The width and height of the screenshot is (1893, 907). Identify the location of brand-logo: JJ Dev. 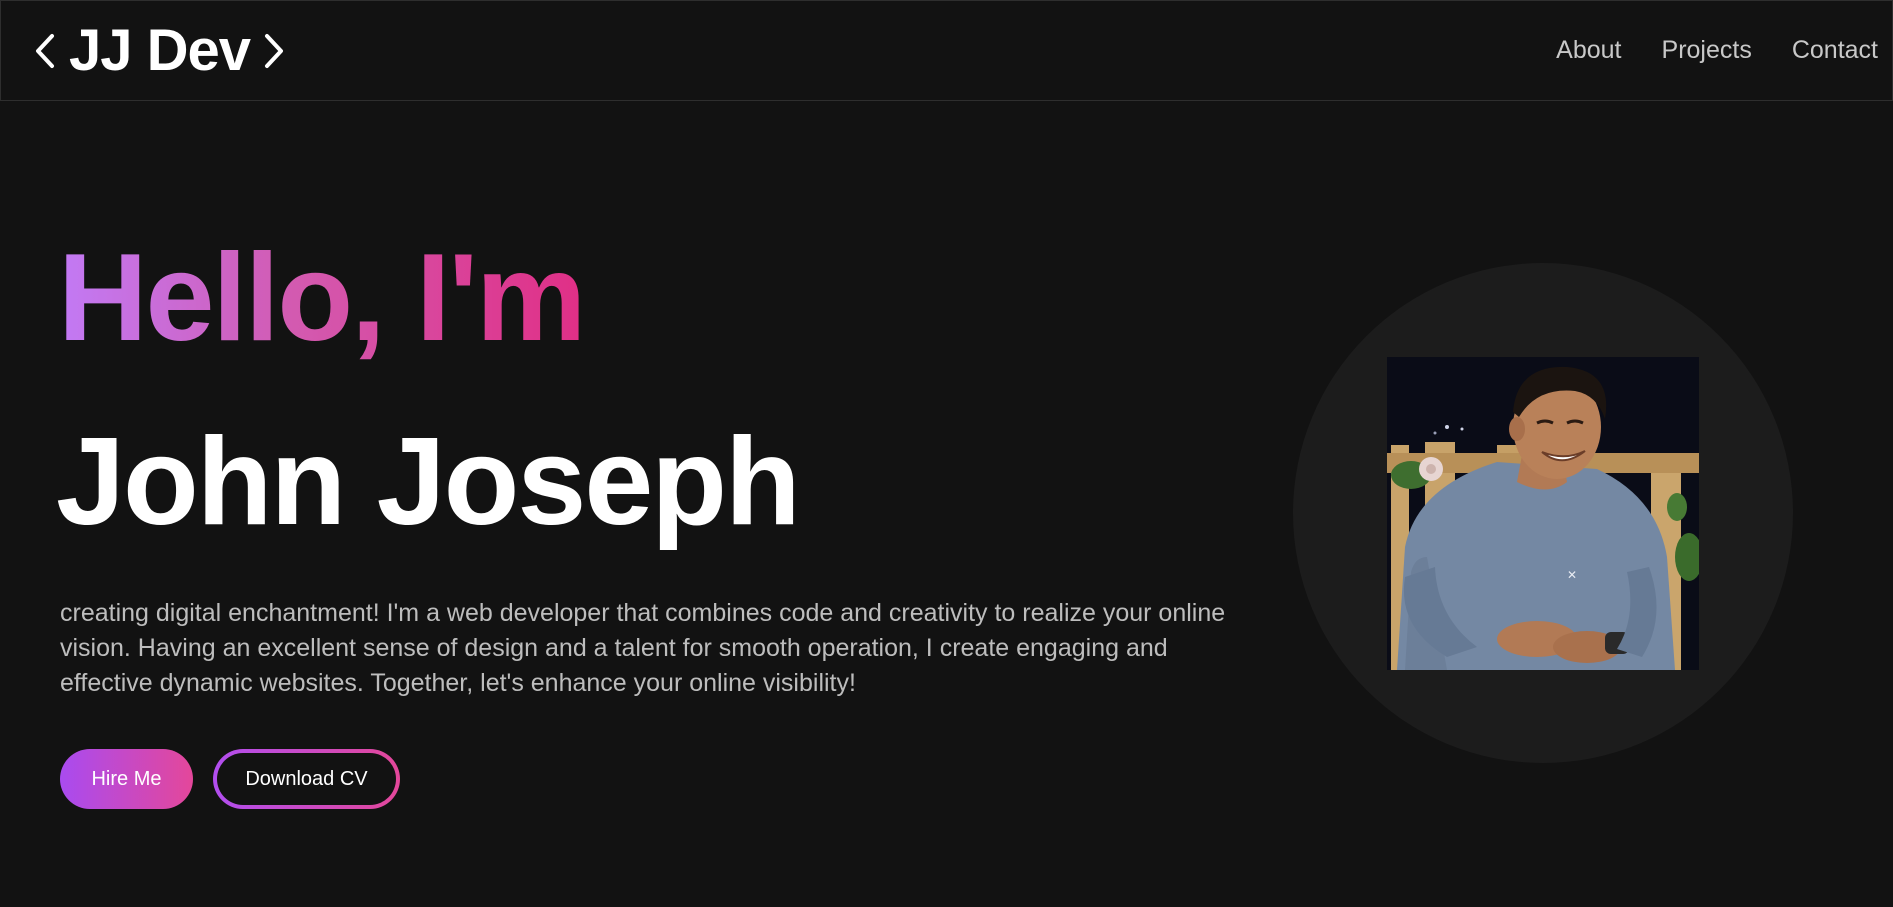
(159, 50).